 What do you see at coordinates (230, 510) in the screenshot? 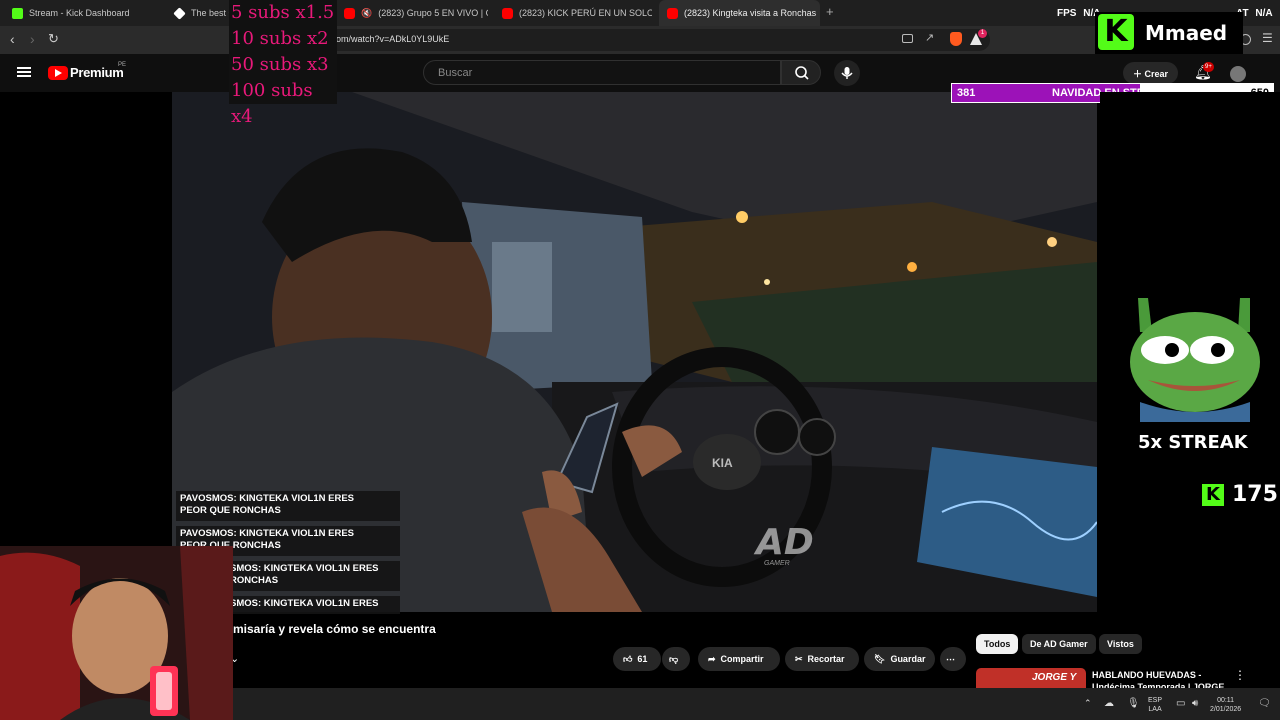
I see `chat-line: PEOR QUE RONCHAS` at bounding box center [230, 510].